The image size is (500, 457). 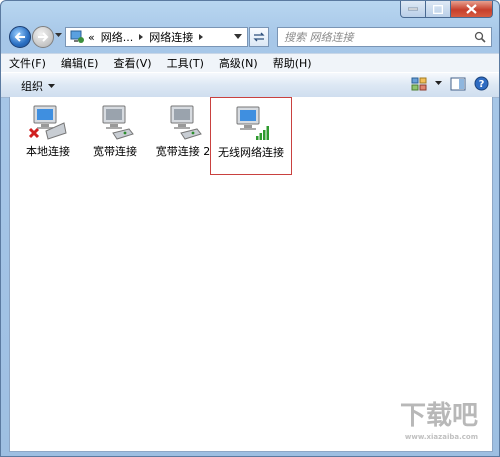 What do you see at coordinates (238, 63) in the screenshot?
I see `menu-advanced: 高级(N)` at bounding box center [238, 63].